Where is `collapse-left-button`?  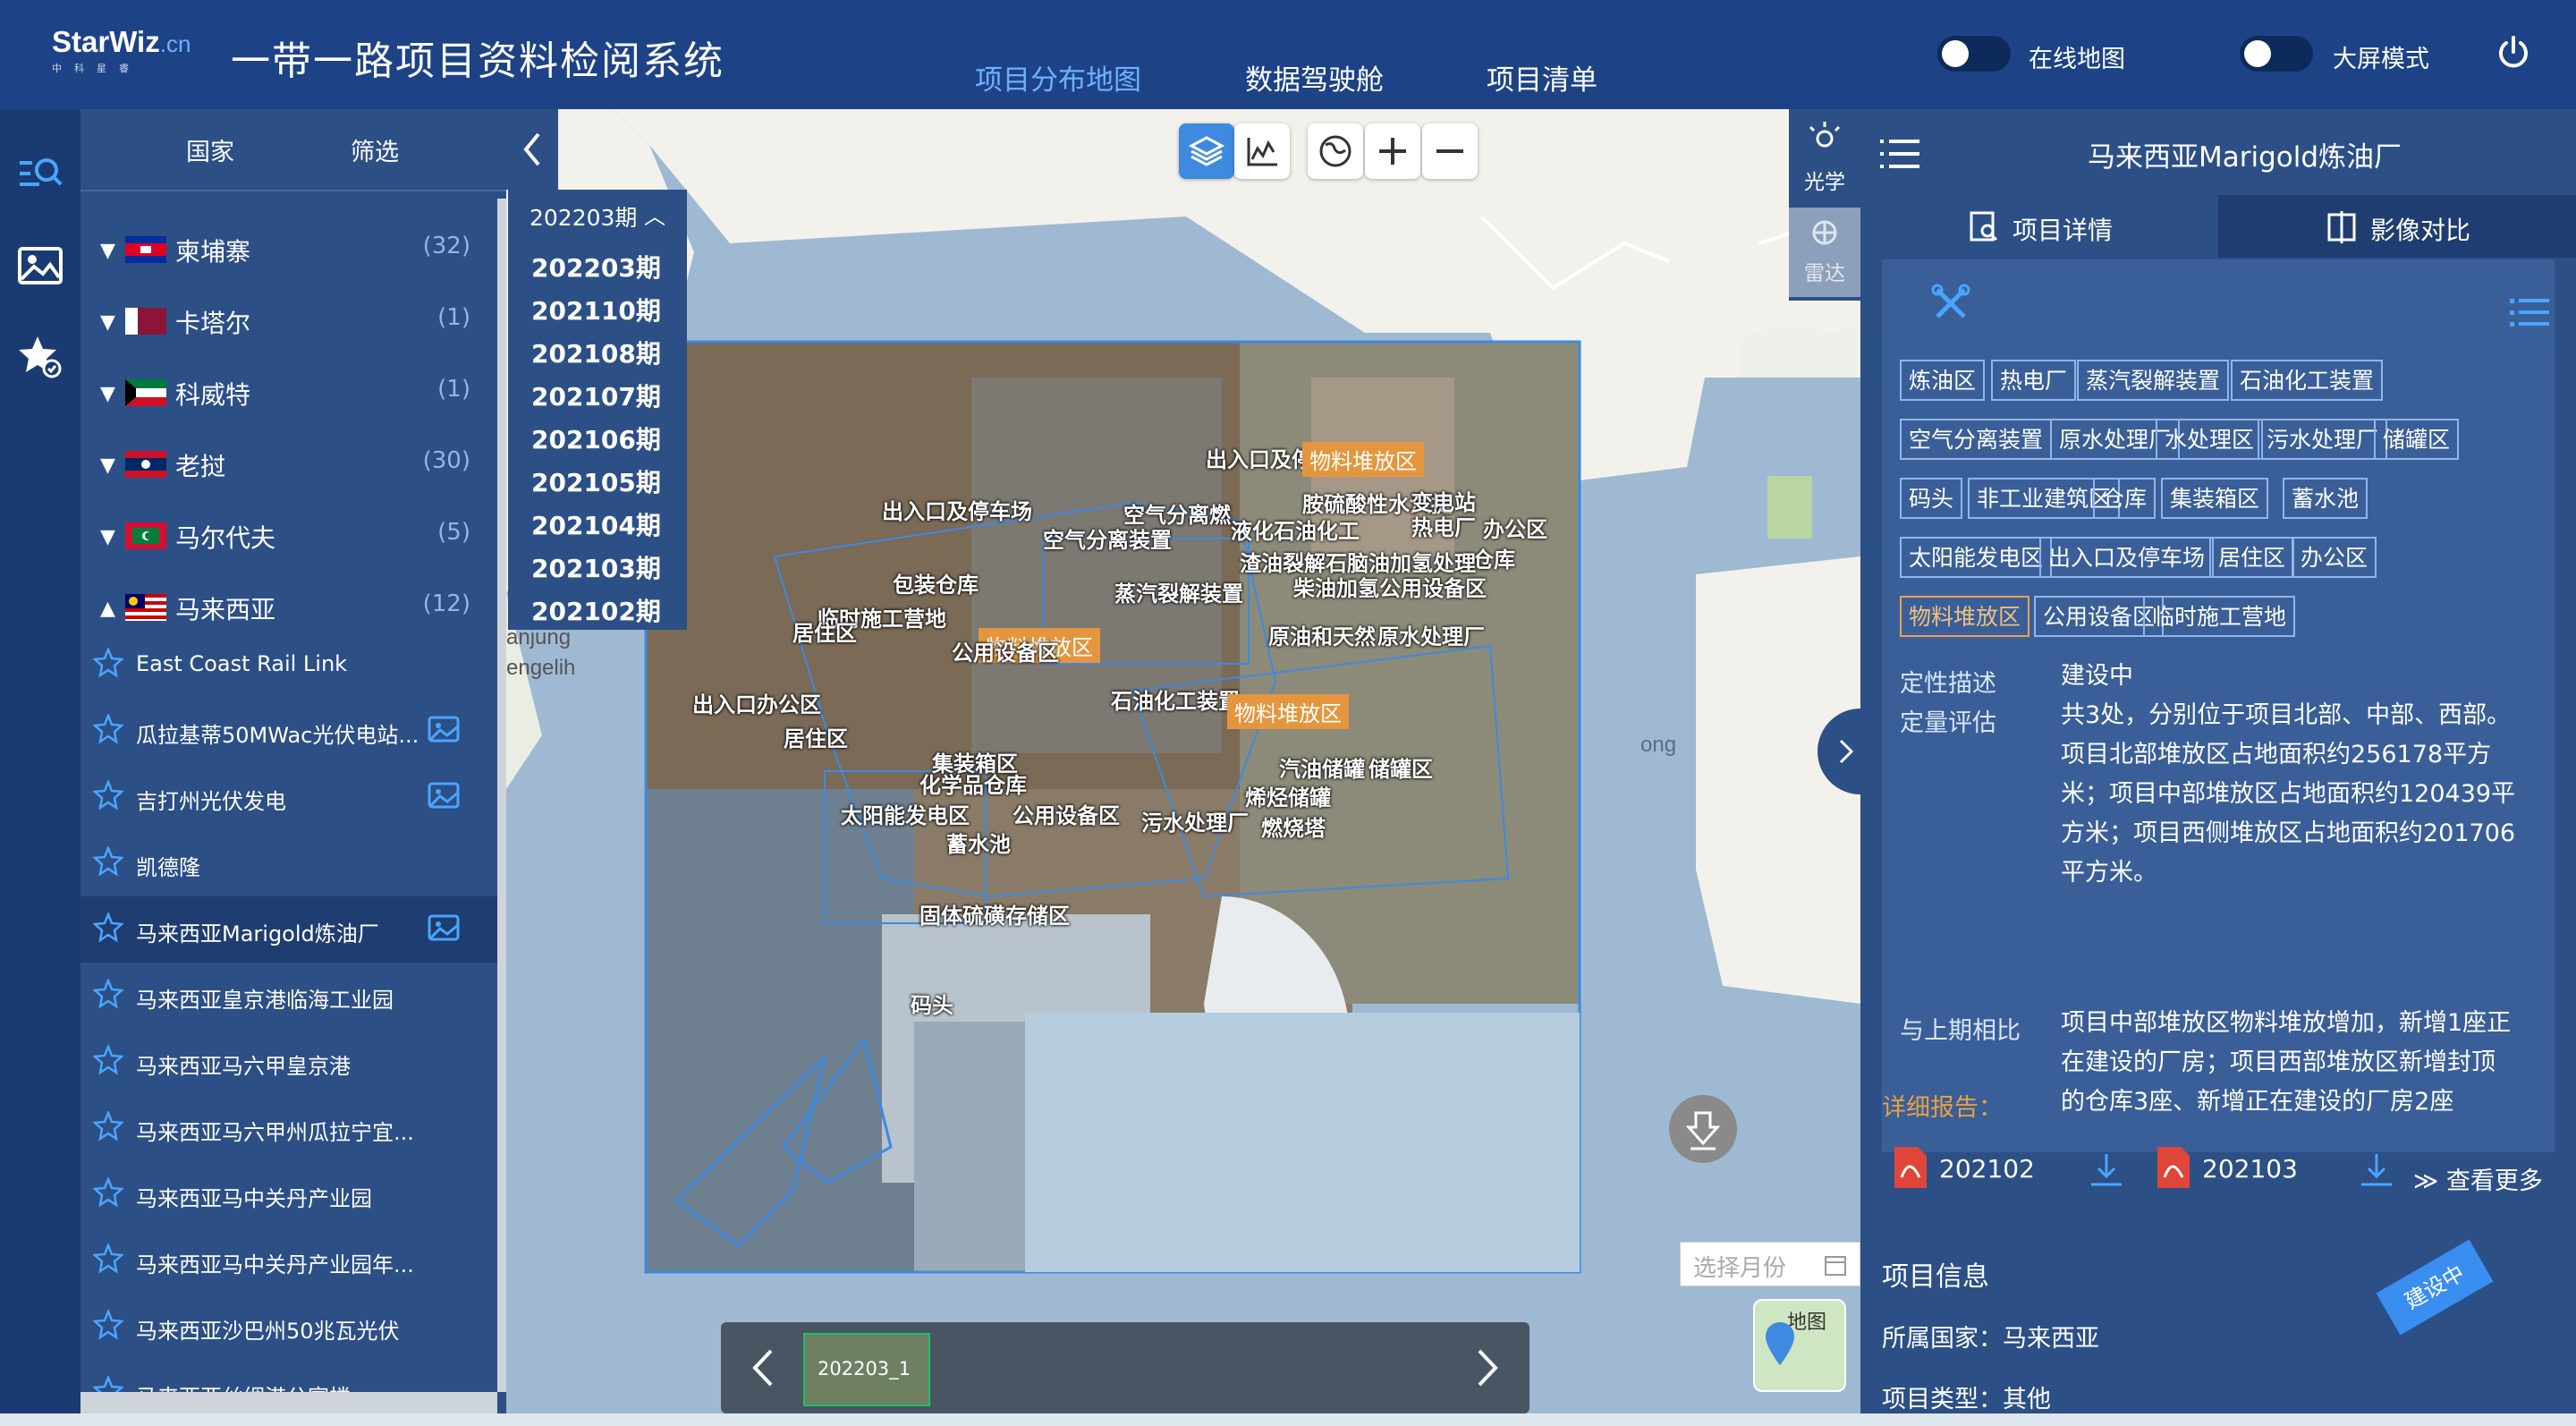
collapse-left-button is located at coordinates (532, 150).